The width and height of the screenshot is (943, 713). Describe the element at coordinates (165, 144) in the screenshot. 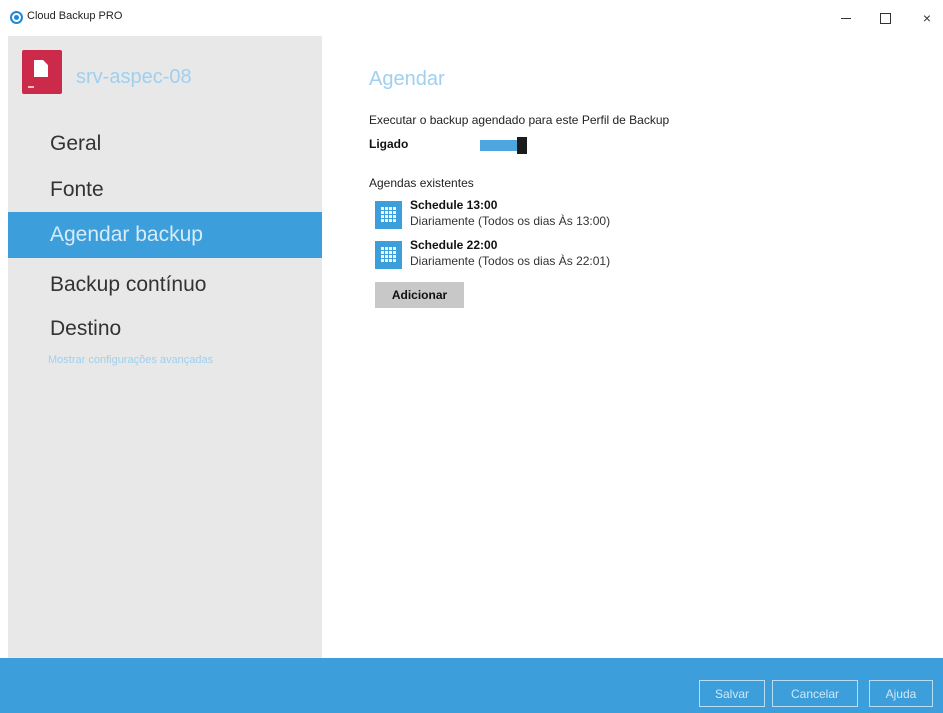

I see `sidebar-item-geral: Geral` at that location.